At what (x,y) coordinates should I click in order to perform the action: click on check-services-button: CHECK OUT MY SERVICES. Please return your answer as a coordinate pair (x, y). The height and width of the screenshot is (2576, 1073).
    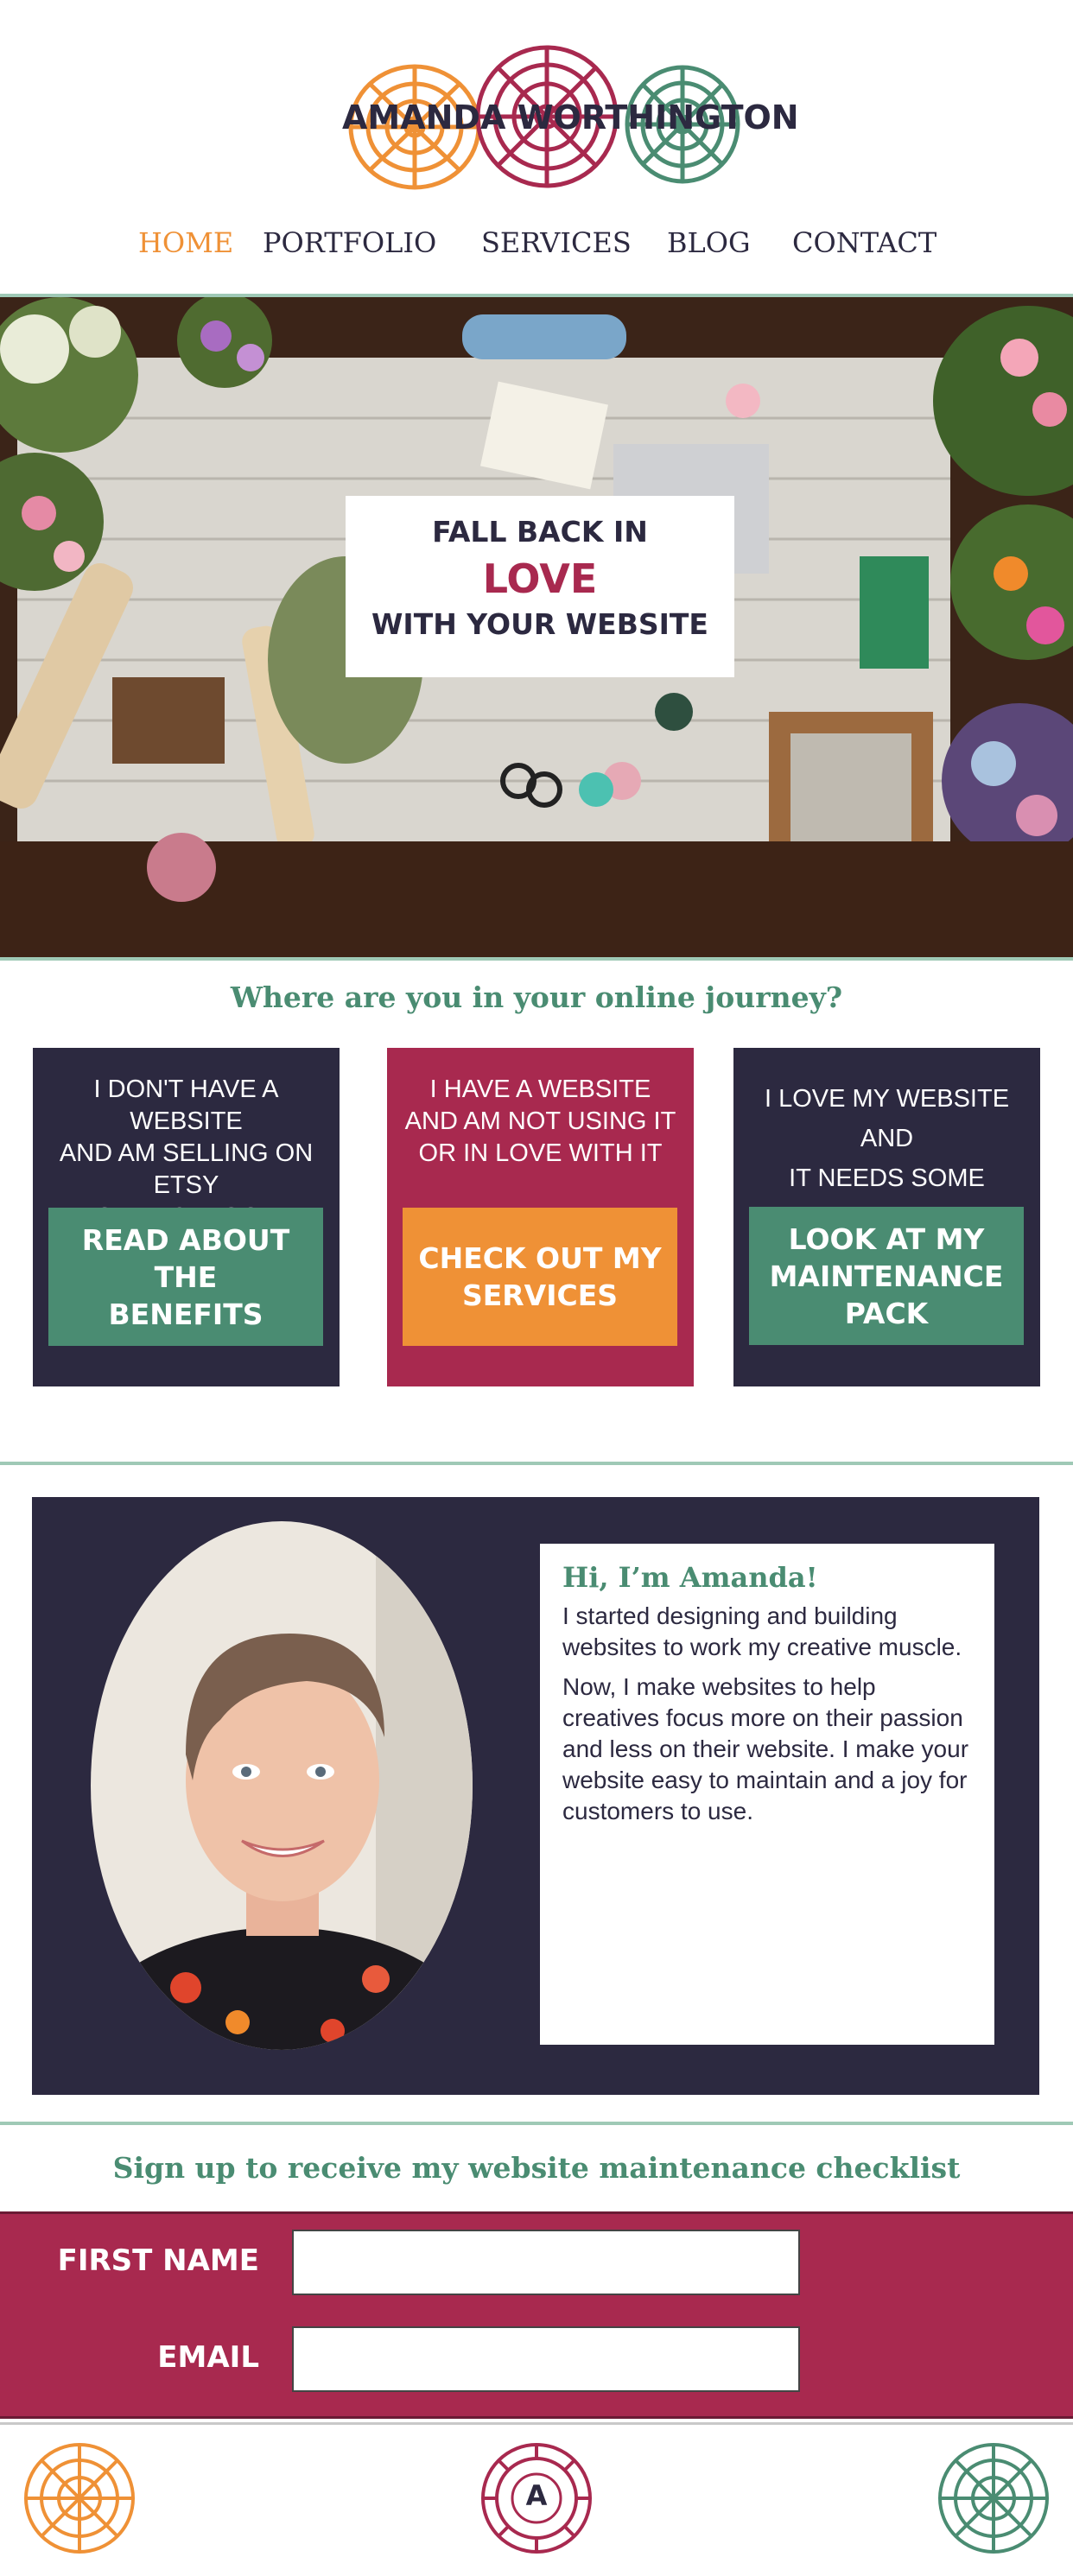
    Looking at the image, I should click on (540, 1277).